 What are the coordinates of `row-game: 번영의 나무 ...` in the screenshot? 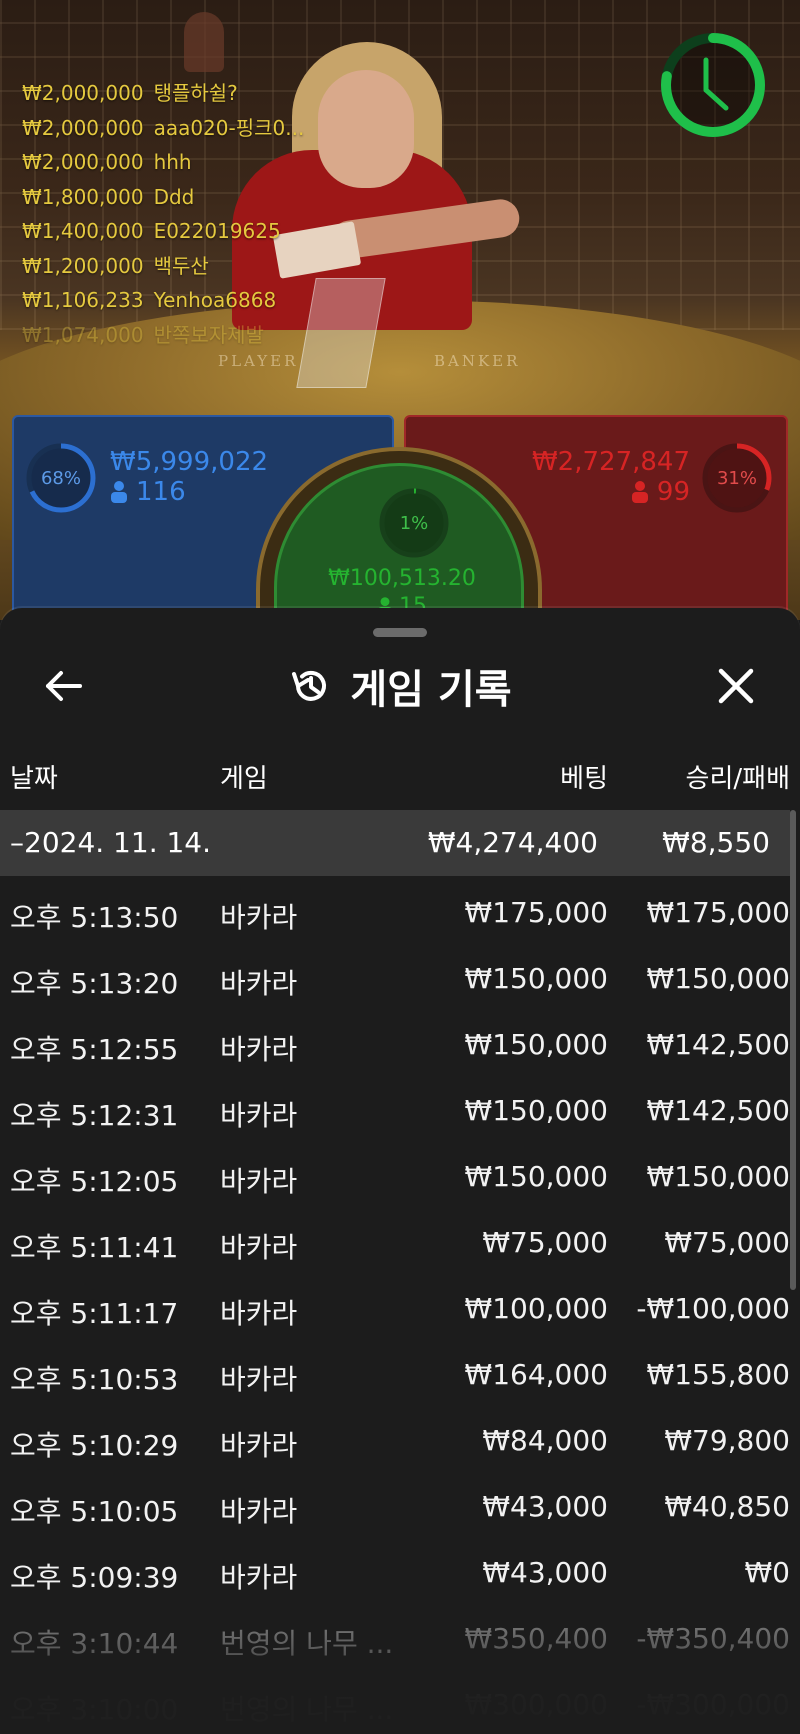 It's located at (307, 1643).